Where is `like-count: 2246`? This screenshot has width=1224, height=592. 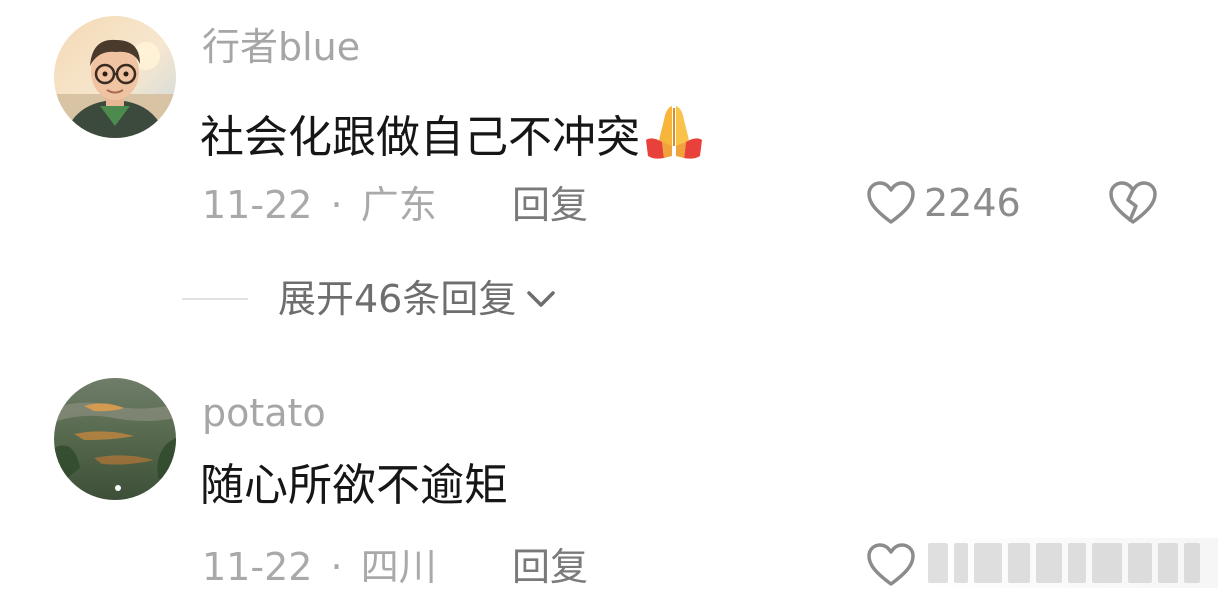 like-count: 2246 is located at coordinates (972, 203).